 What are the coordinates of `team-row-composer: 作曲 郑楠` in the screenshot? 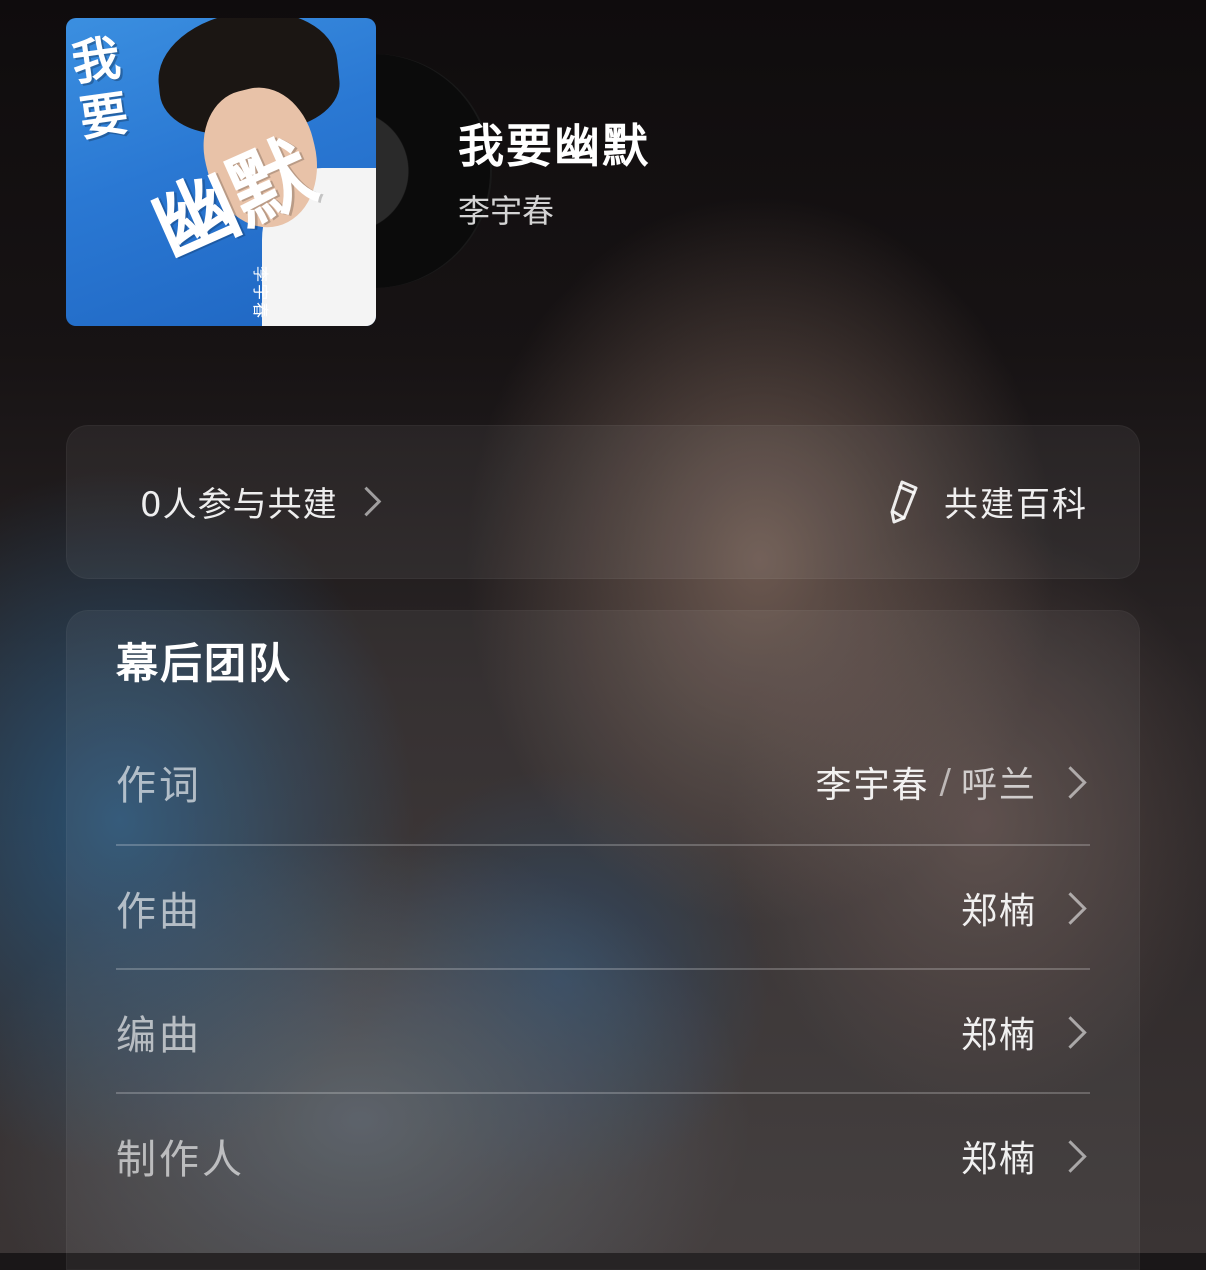 It's located at (603, 908).